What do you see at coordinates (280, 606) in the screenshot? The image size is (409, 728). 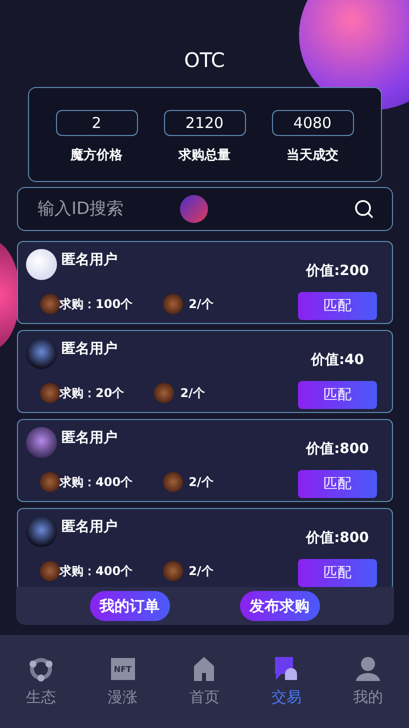 I see `action-button: 发布求购` at bounding box center [280, 606].